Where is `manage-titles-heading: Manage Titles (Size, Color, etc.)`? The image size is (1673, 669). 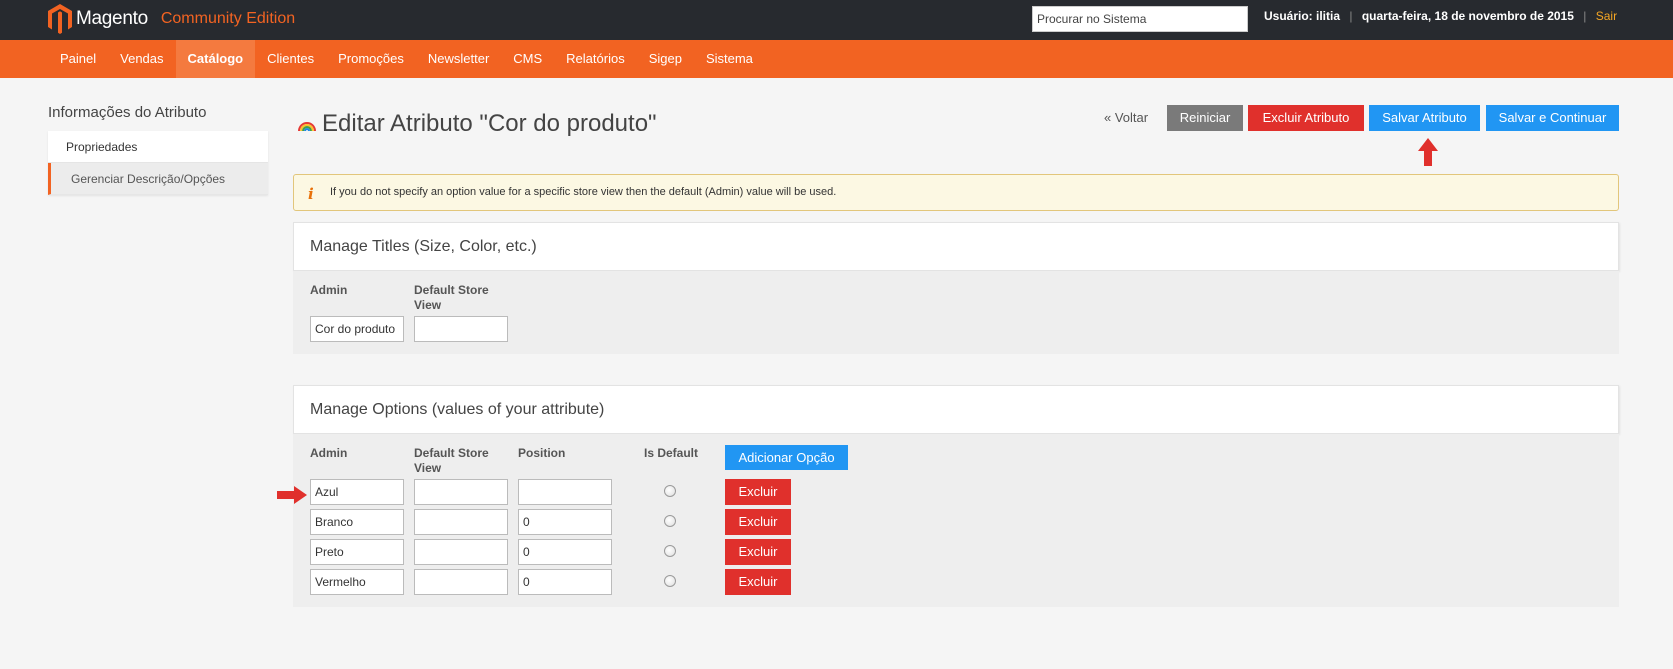
manage-titles-heading: Manage Titles (Size, Color, etc.) is located at coordinates (423, 246).